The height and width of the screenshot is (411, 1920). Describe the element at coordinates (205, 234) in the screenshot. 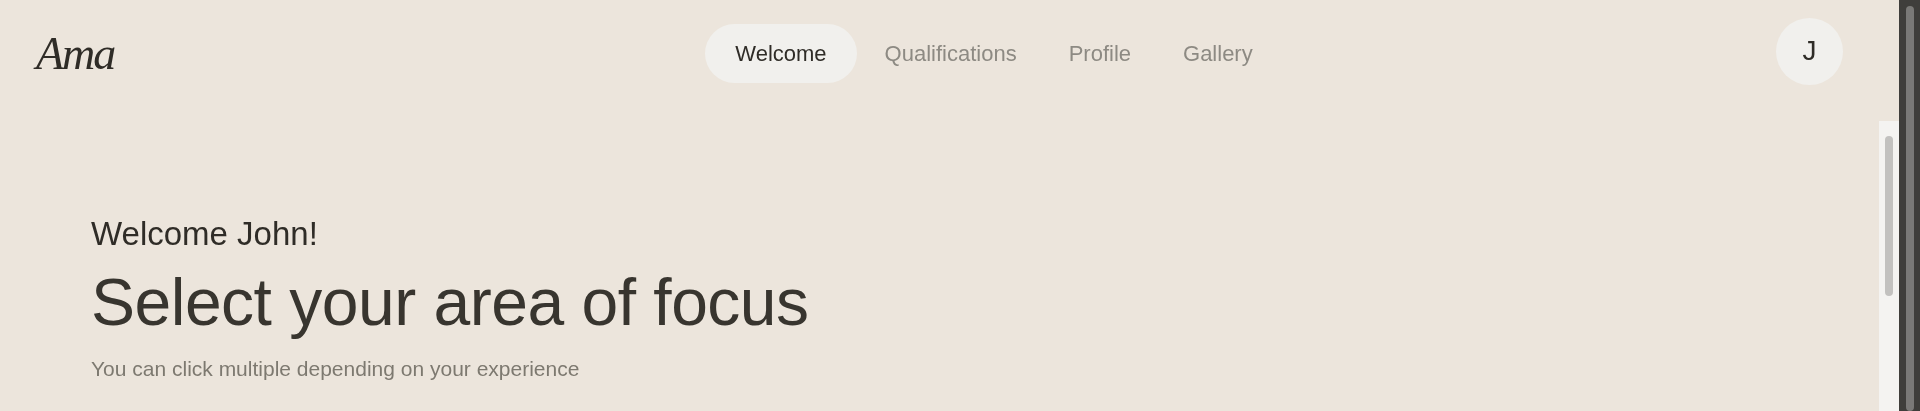

I see `greeting: Welcome John!` at that location.